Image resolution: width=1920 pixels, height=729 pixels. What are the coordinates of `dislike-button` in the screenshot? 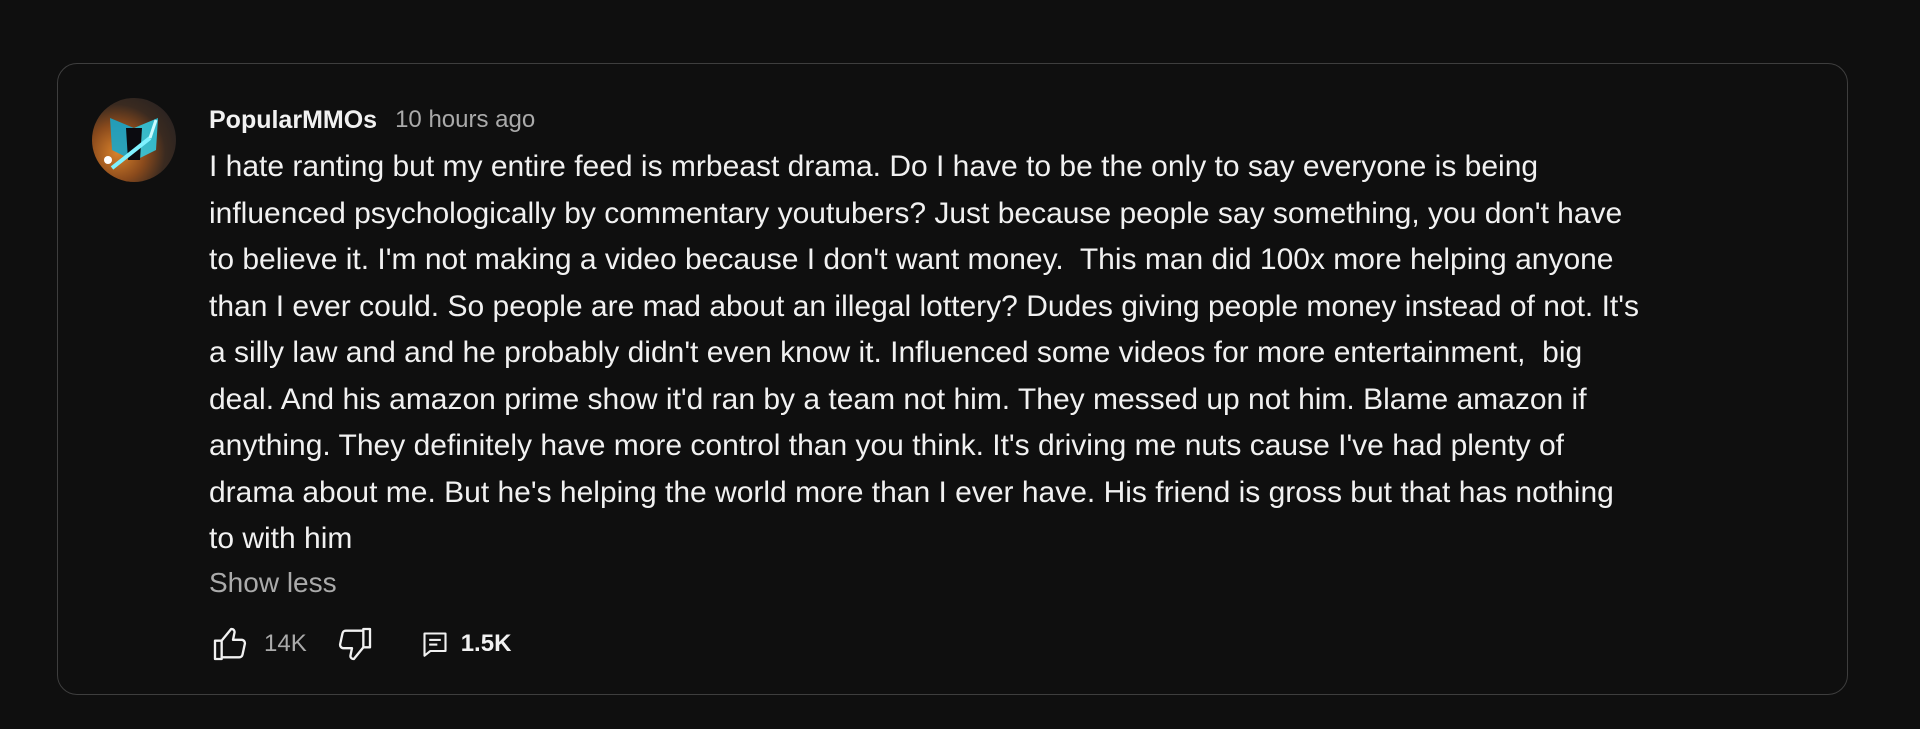 It's located at (355, 644).